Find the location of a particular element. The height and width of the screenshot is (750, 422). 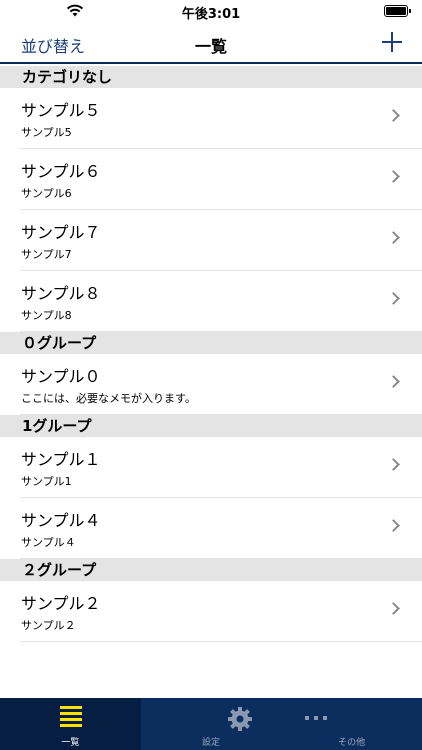

list-item: サンプル６ サンプル6 is located at coordinates (221, 179).